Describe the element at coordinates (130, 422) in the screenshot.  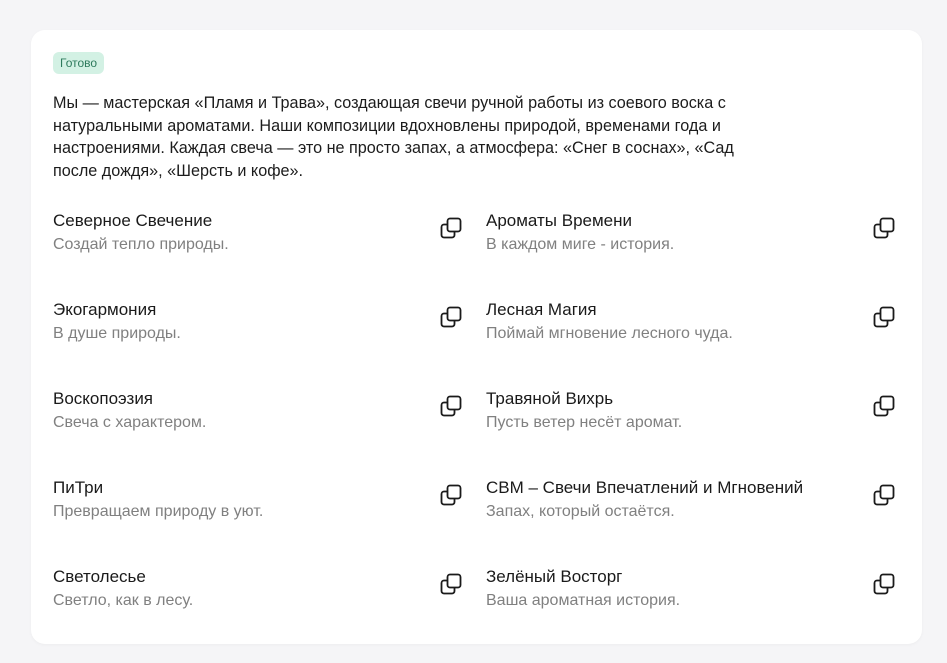
I see `suggestion-tagline: Свеча с характером.` at that location.